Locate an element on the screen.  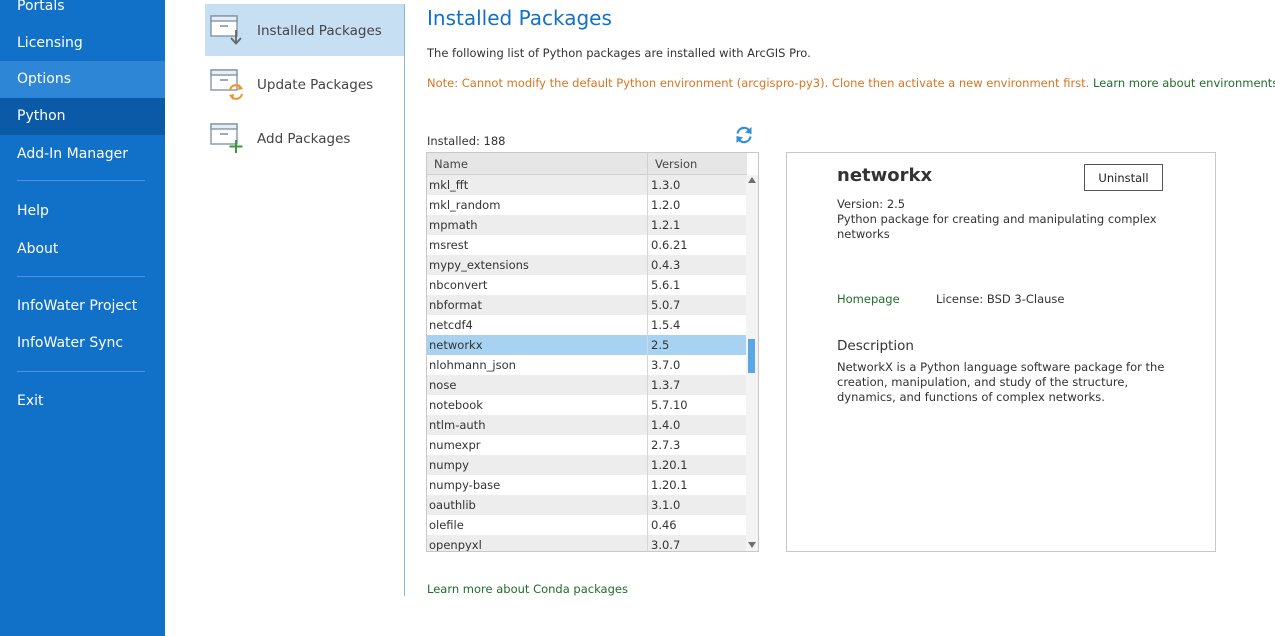
package-version-cell: 1.2.0 is located at coordinates (697, 205).